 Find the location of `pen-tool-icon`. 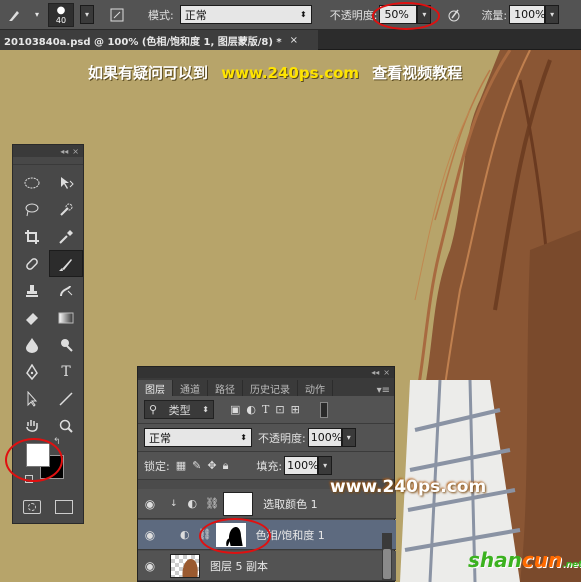

pen-tool-icon is located at coordinates (32, 371).